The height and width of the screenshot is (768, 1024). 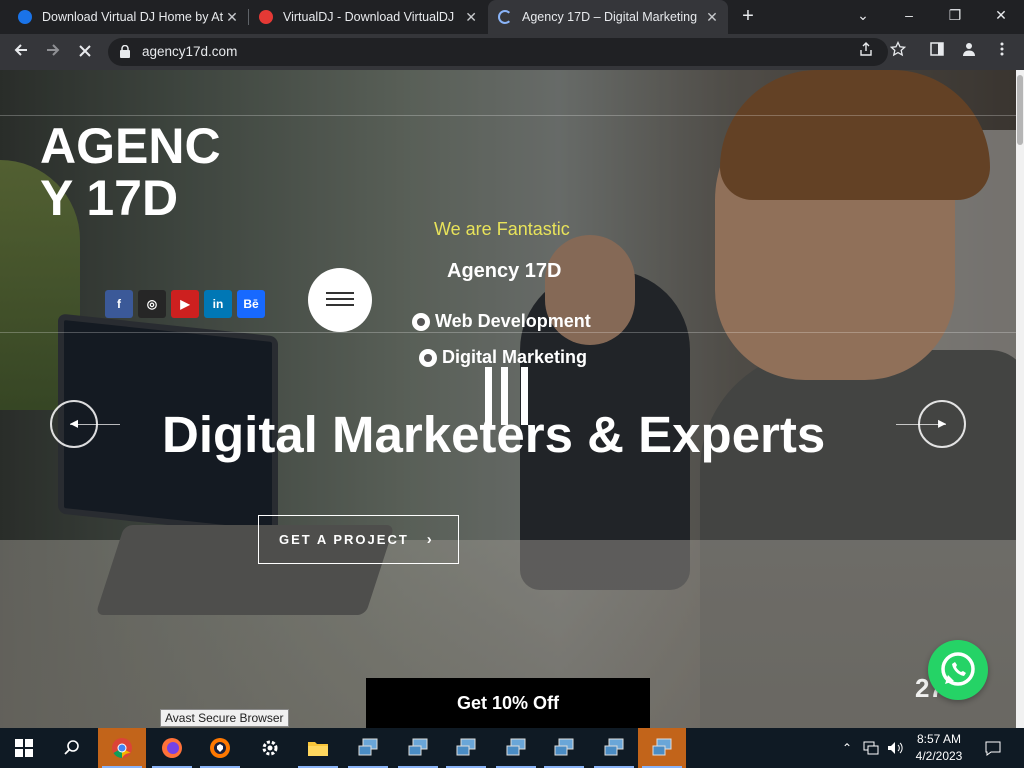 I want to click on taskbar-avast-browser, so click(x=220, y=748).